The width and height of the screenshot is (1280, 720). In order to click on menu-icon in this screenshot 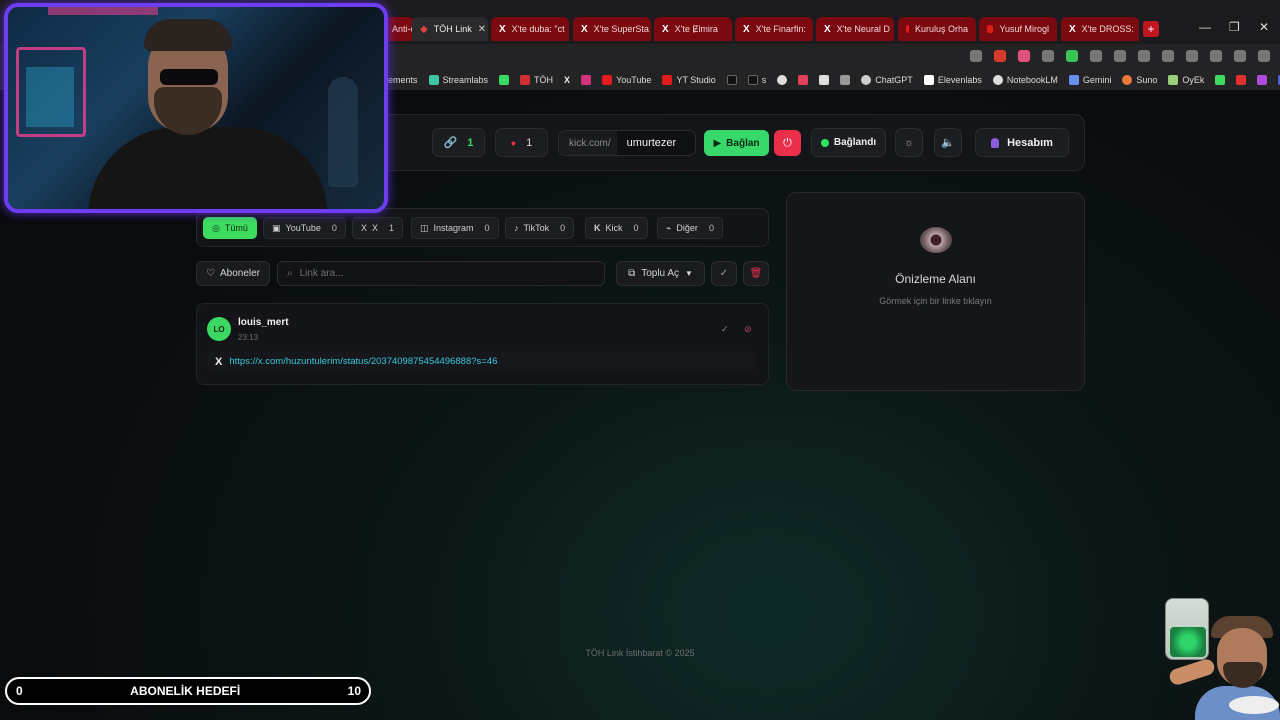, I will do `click(1264, 56)`.